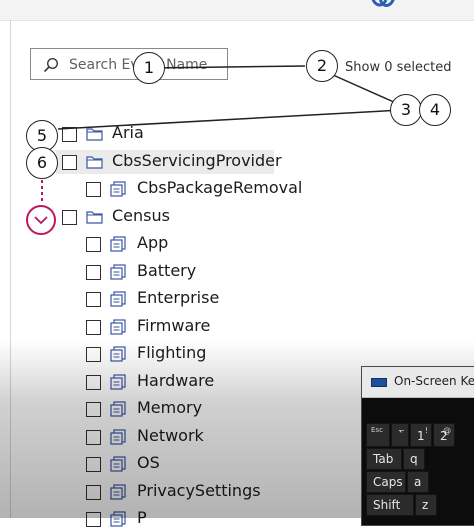  I want to click on keyboard-icon, so click(379, 382).